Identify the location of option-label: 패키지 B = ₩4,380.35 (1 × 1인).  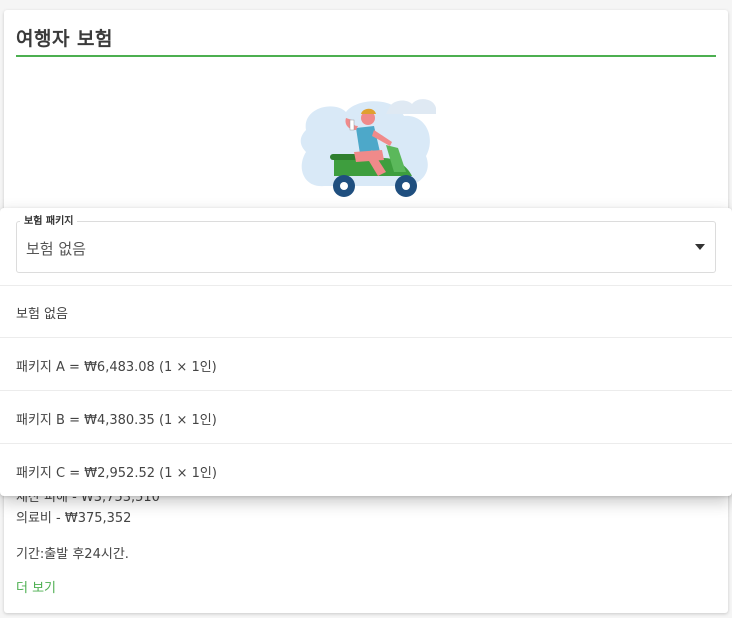
(116, 420).